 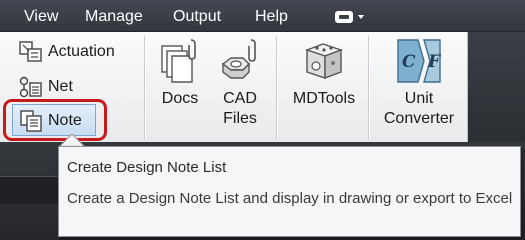 I want to click on actuation-icon, so click(x=30, y=51).